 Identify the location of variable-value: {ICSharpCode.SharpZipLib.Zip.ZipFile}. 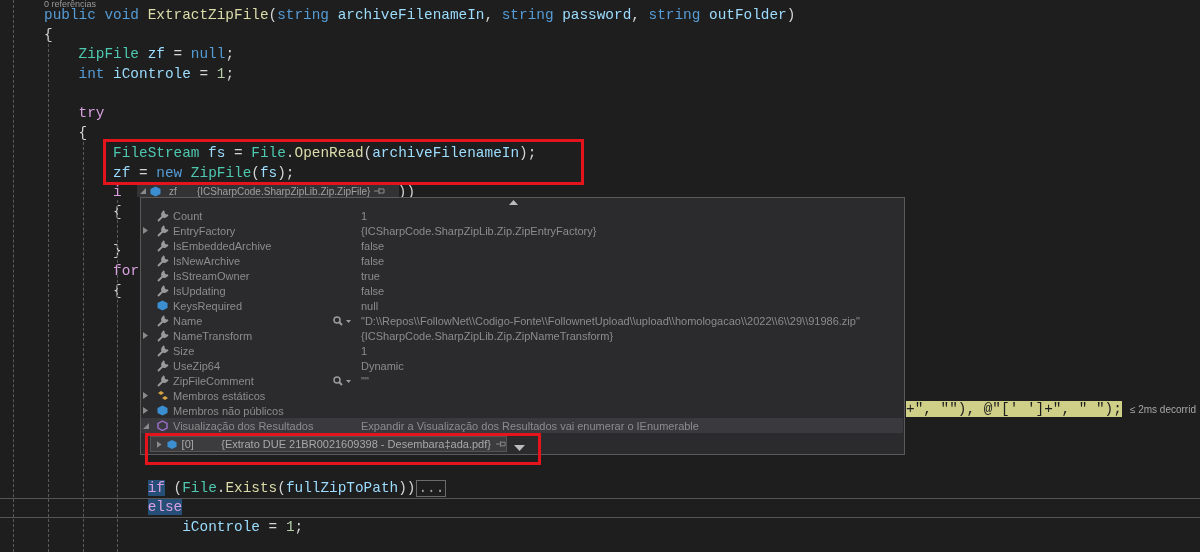
(284, 191).